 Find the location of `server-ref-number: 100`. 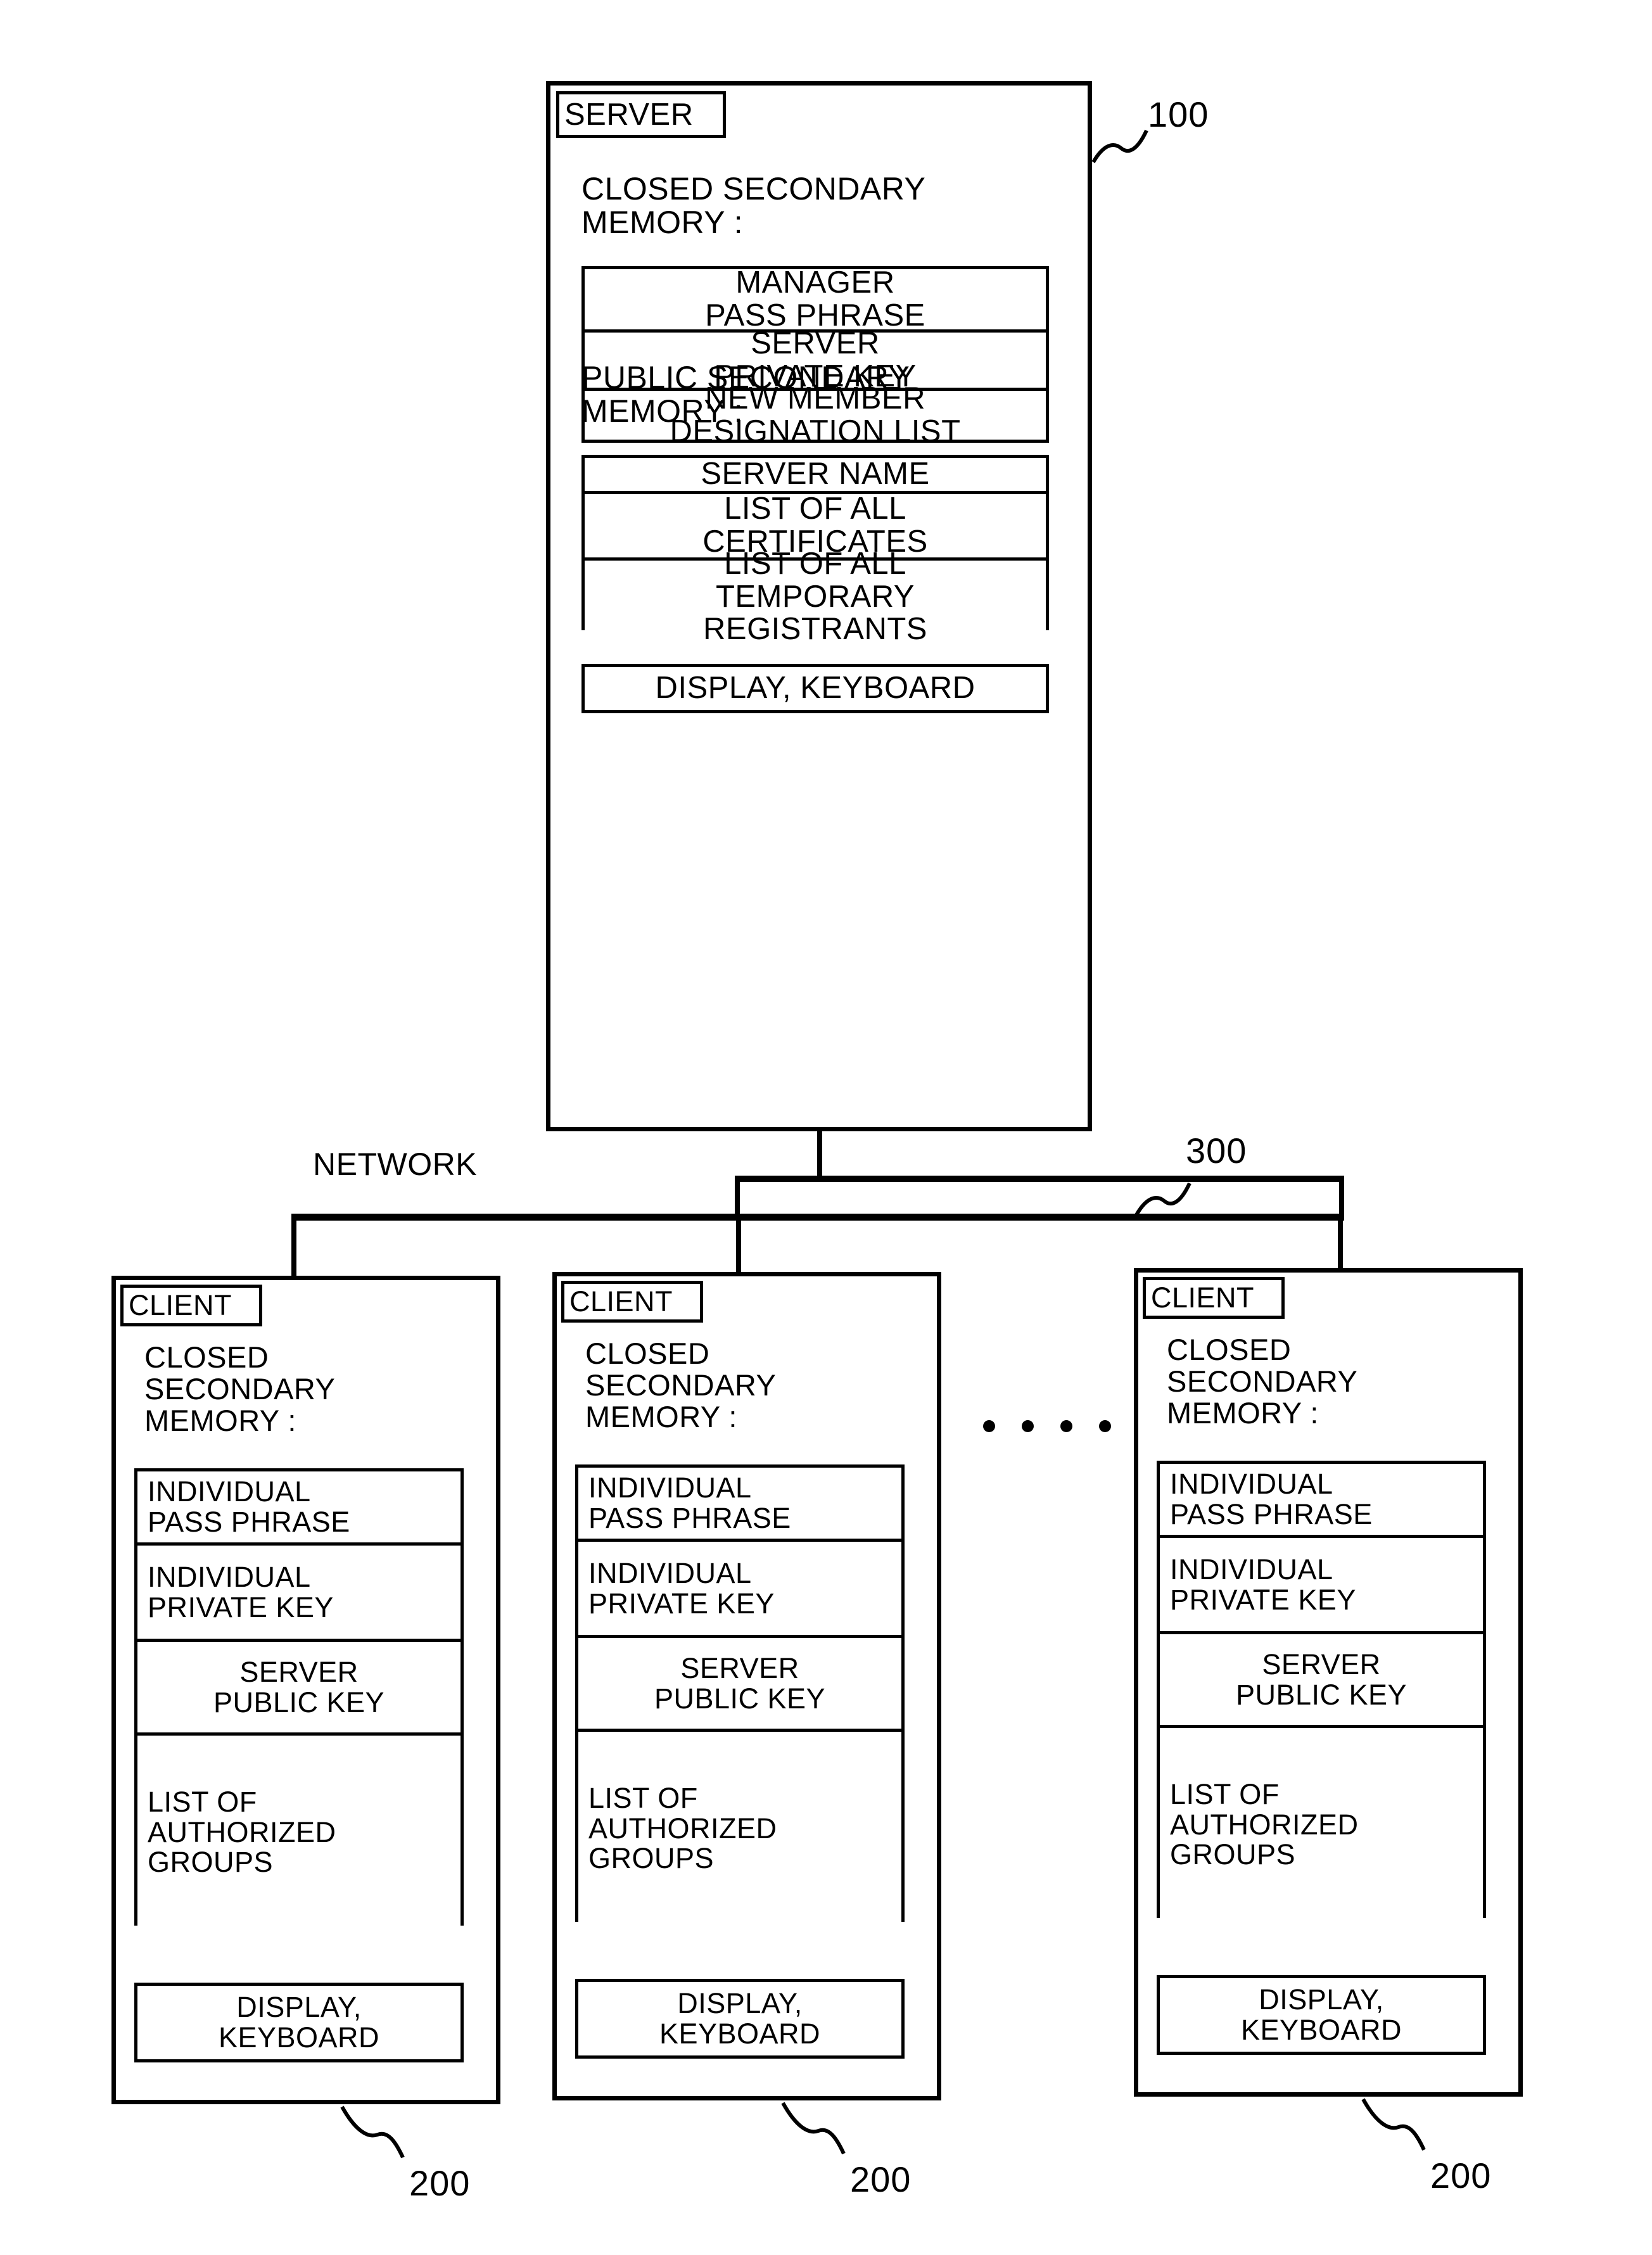

server-ref-number: 100 is located at coordinates (1178, 114).